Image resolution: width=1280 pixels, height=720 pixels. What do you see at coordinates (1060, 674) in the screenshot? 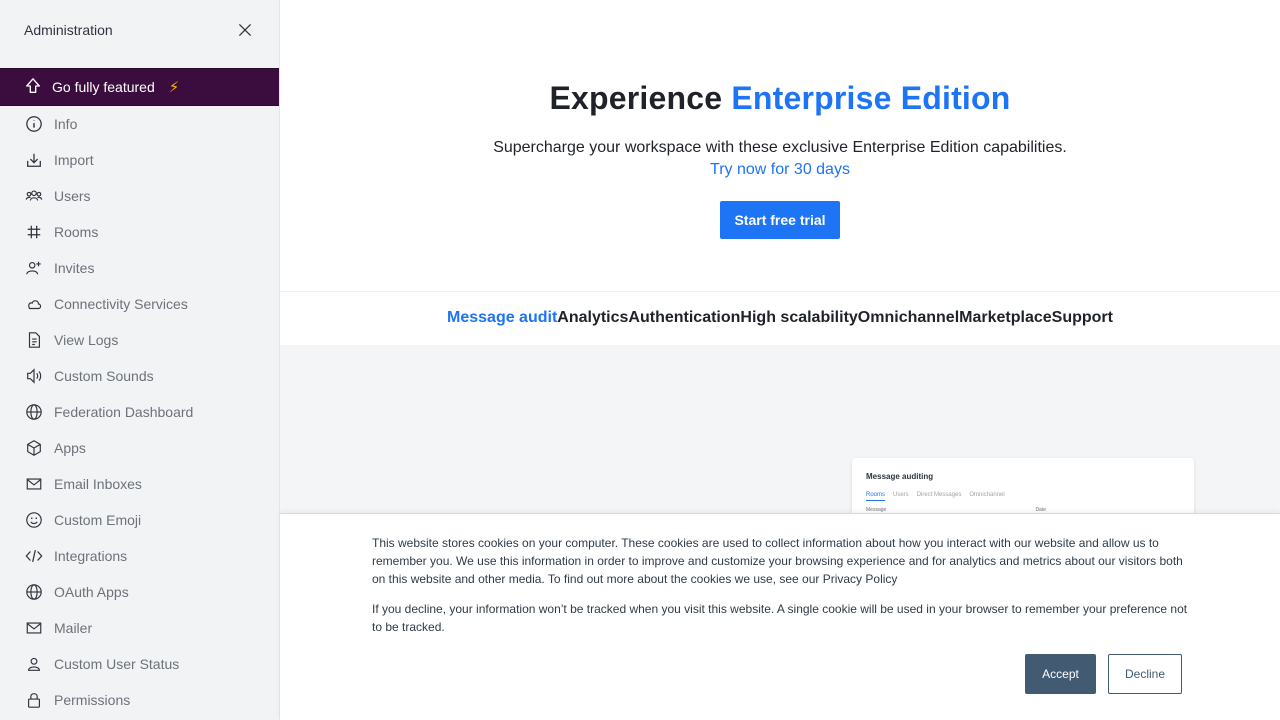
I see `accept-button: Accept` at bounding box center [1060, 674].